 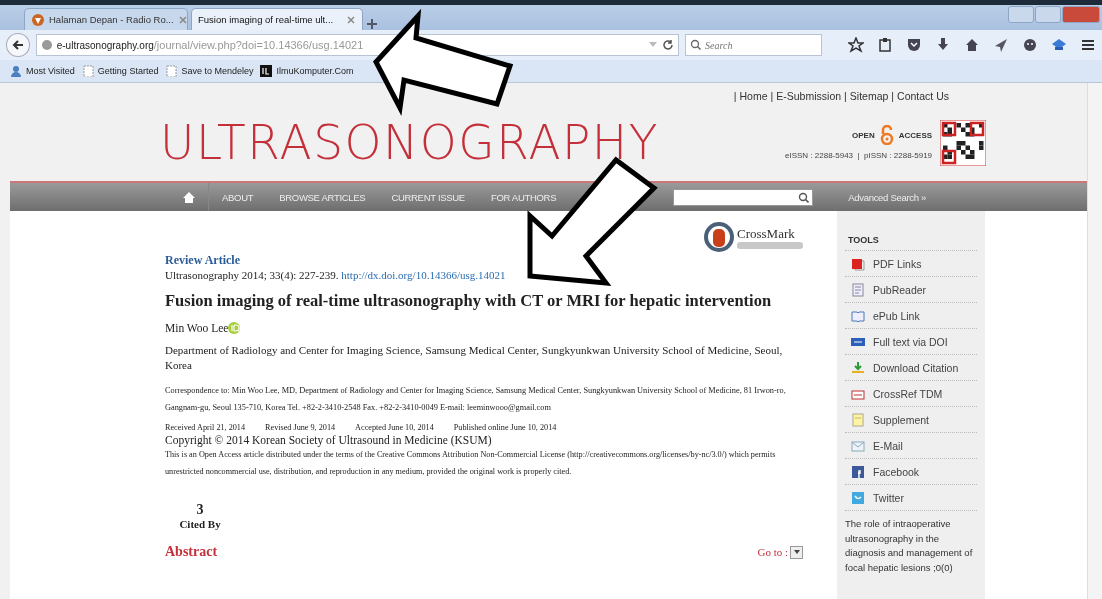 What do you see at coordinates (394, 427) in the screenshot?
I see `date-text: Accepted June 10, 2014` at bounding box center [394, 427].